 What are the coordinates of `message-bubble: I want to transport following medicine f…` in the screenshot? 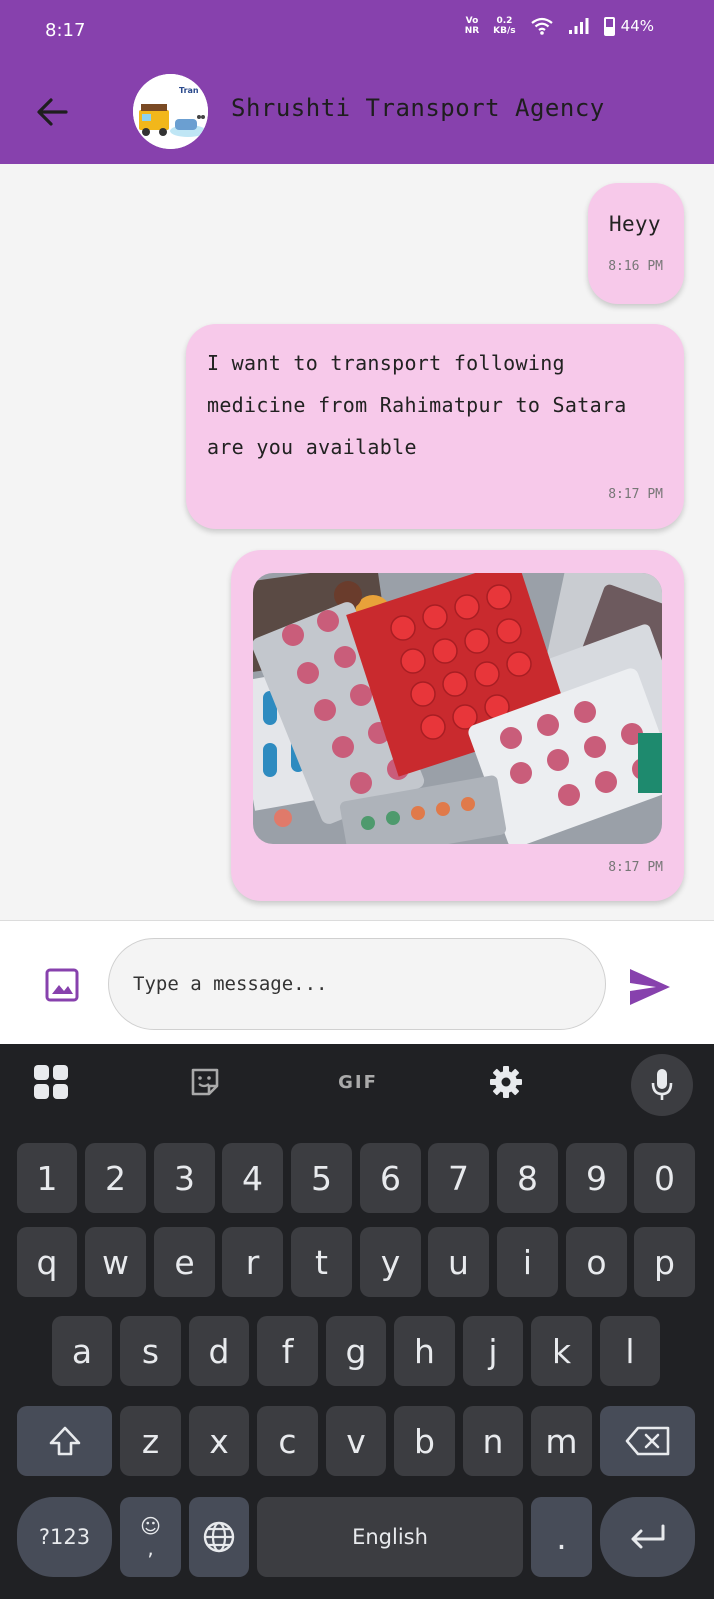 It's located at (435, 426).